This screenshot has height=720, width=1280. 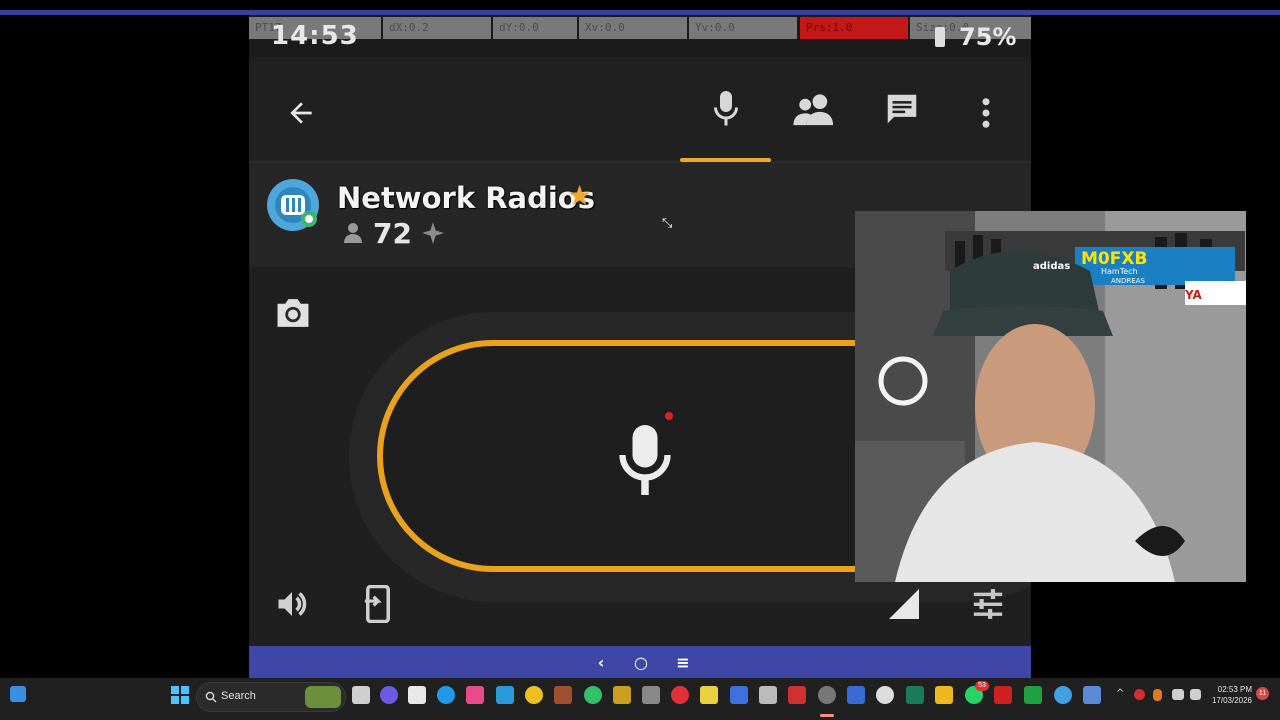 I want to click on people-icon, so click(x=813, y=110).